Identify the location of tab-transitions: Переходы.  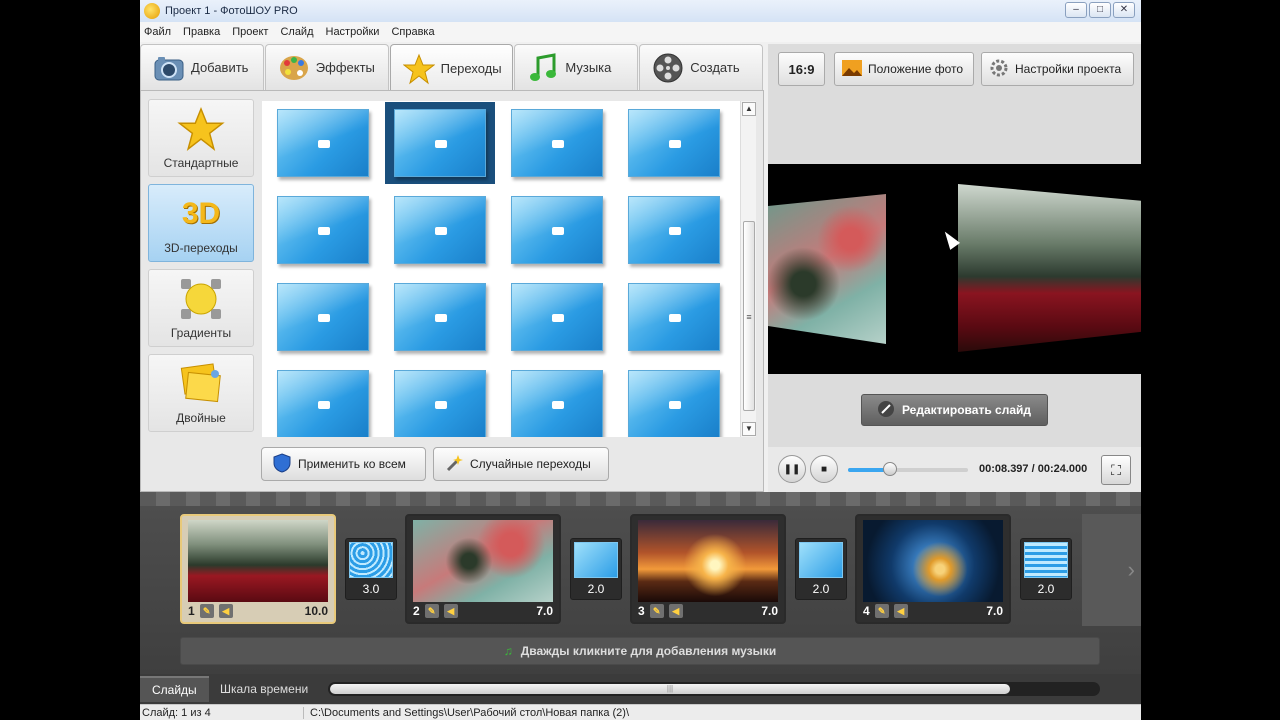
(451, 68).